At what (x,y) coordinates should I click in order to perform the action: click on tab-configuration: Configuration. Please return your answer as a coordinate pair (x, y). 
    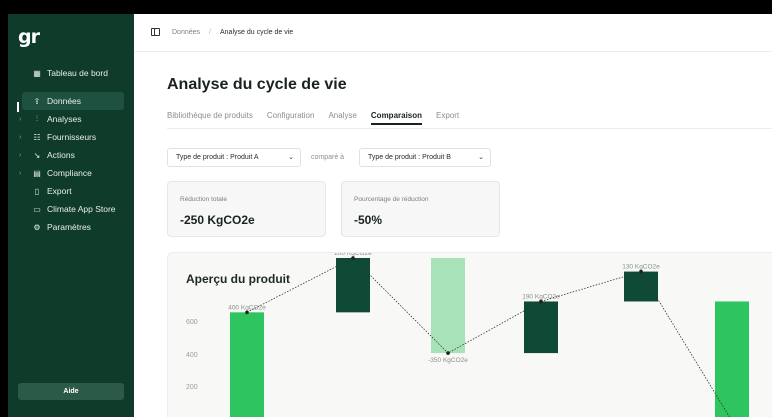
    Looking at the image, I should click on (291, 119).